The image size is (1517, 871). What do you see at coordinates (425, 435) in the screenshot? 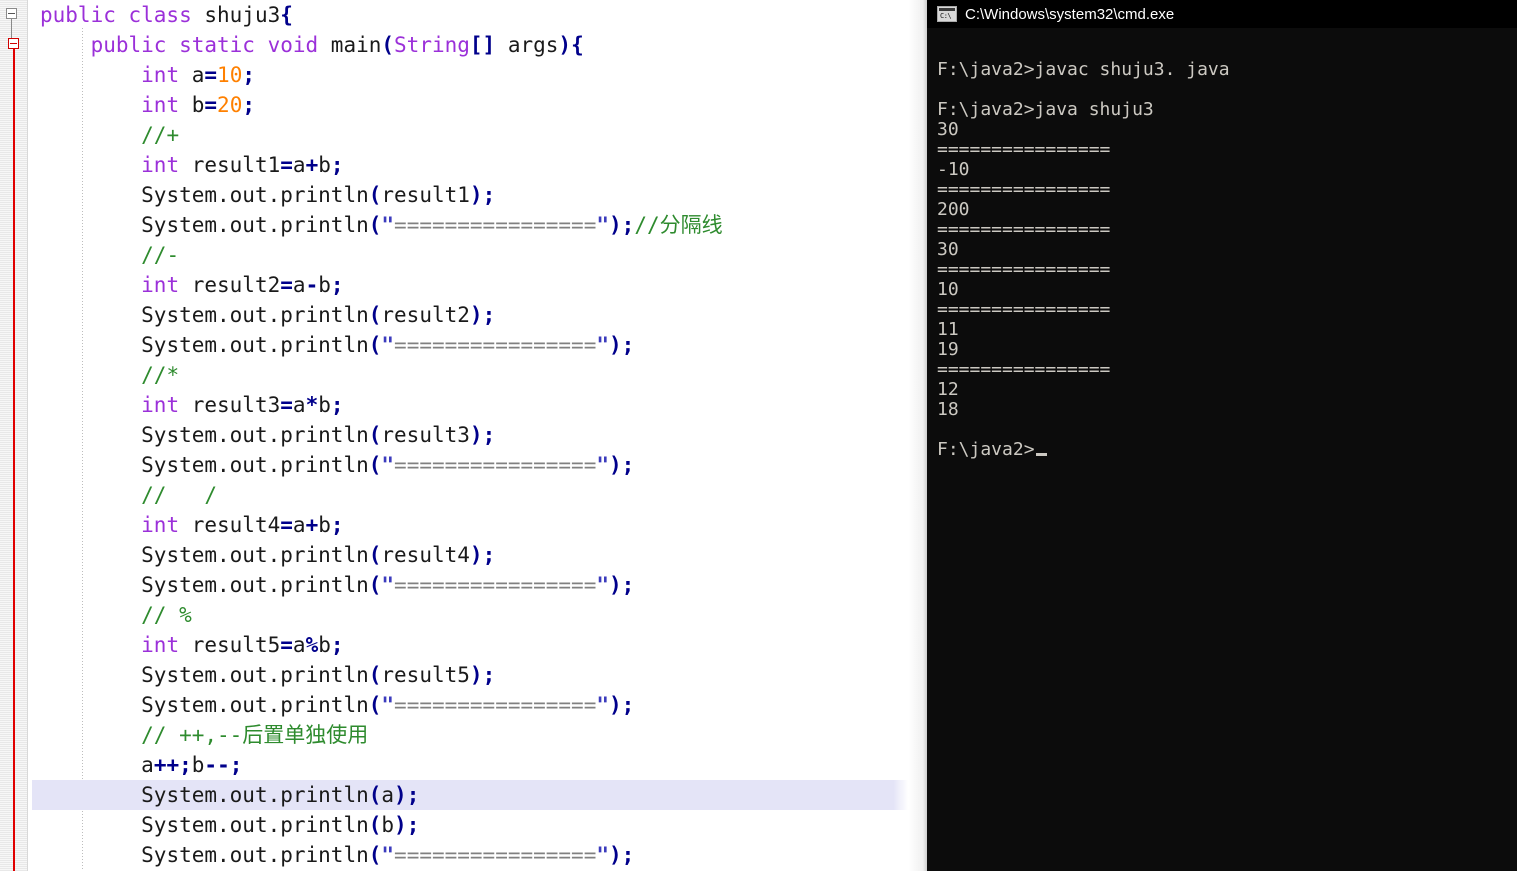
I see `code-token-txt: result3` at bounding box center [425, 435].